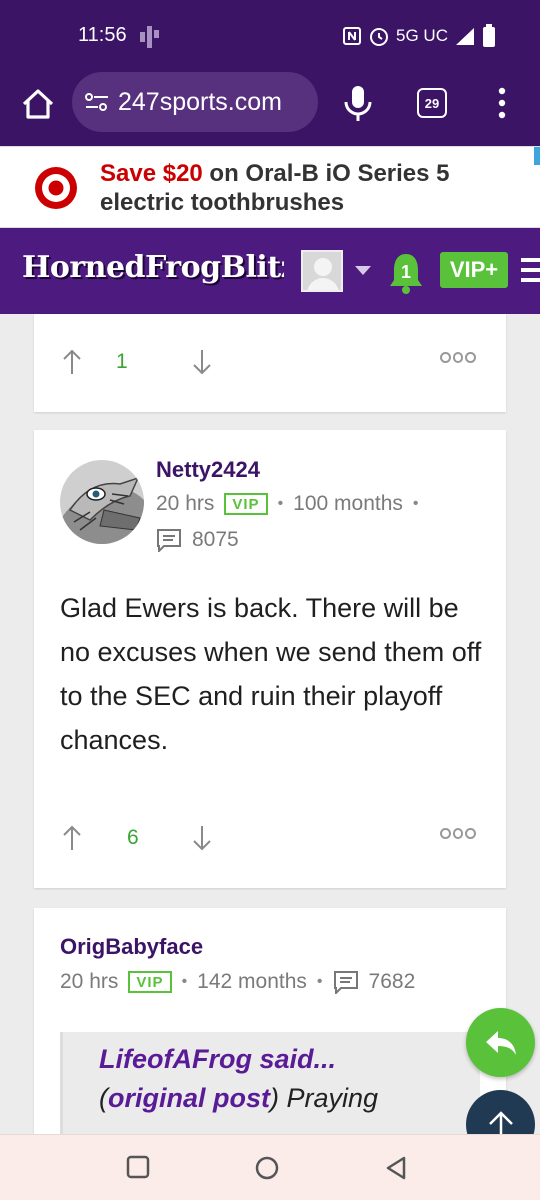 The image size is (540, 1200). Describe the element at coordinates (189, 1098) in the screenshot. I see `original-post-link: original post` at that location.